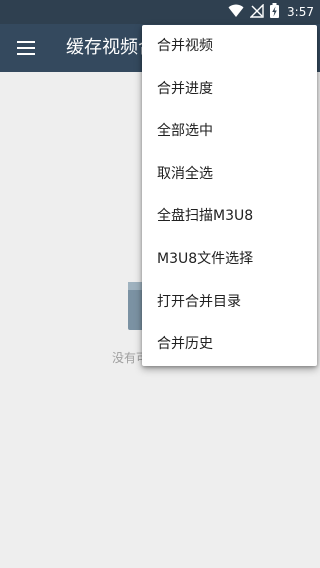  I want to click on menu-item-select-m3u8-file: M3U8文件选择, so click(229, 259).